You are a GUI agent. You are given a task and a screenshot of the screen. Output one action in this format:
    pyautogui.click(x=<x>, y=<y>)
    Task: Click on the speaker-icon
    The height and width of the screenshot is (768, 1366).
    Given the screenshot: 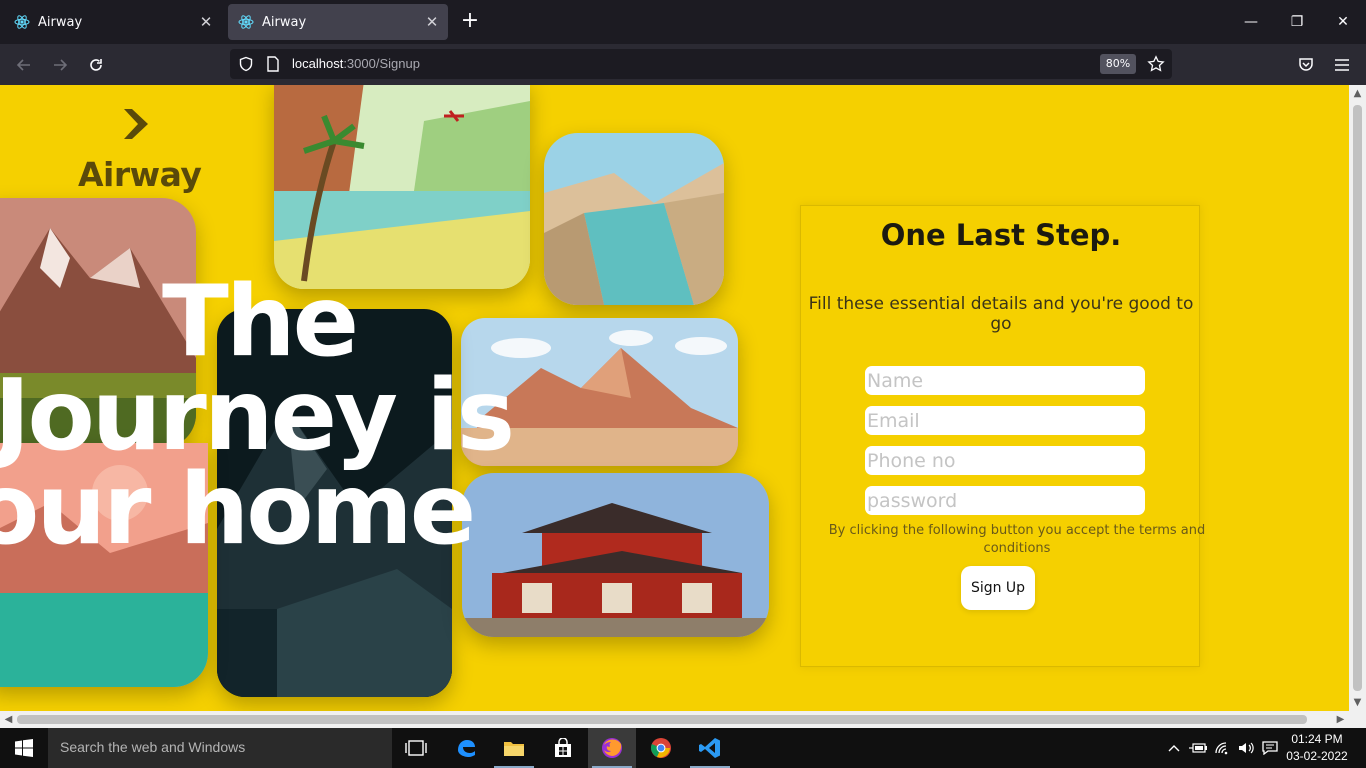 What is the action you would take?
    pyautogui.click(x=1246, y=748)
    